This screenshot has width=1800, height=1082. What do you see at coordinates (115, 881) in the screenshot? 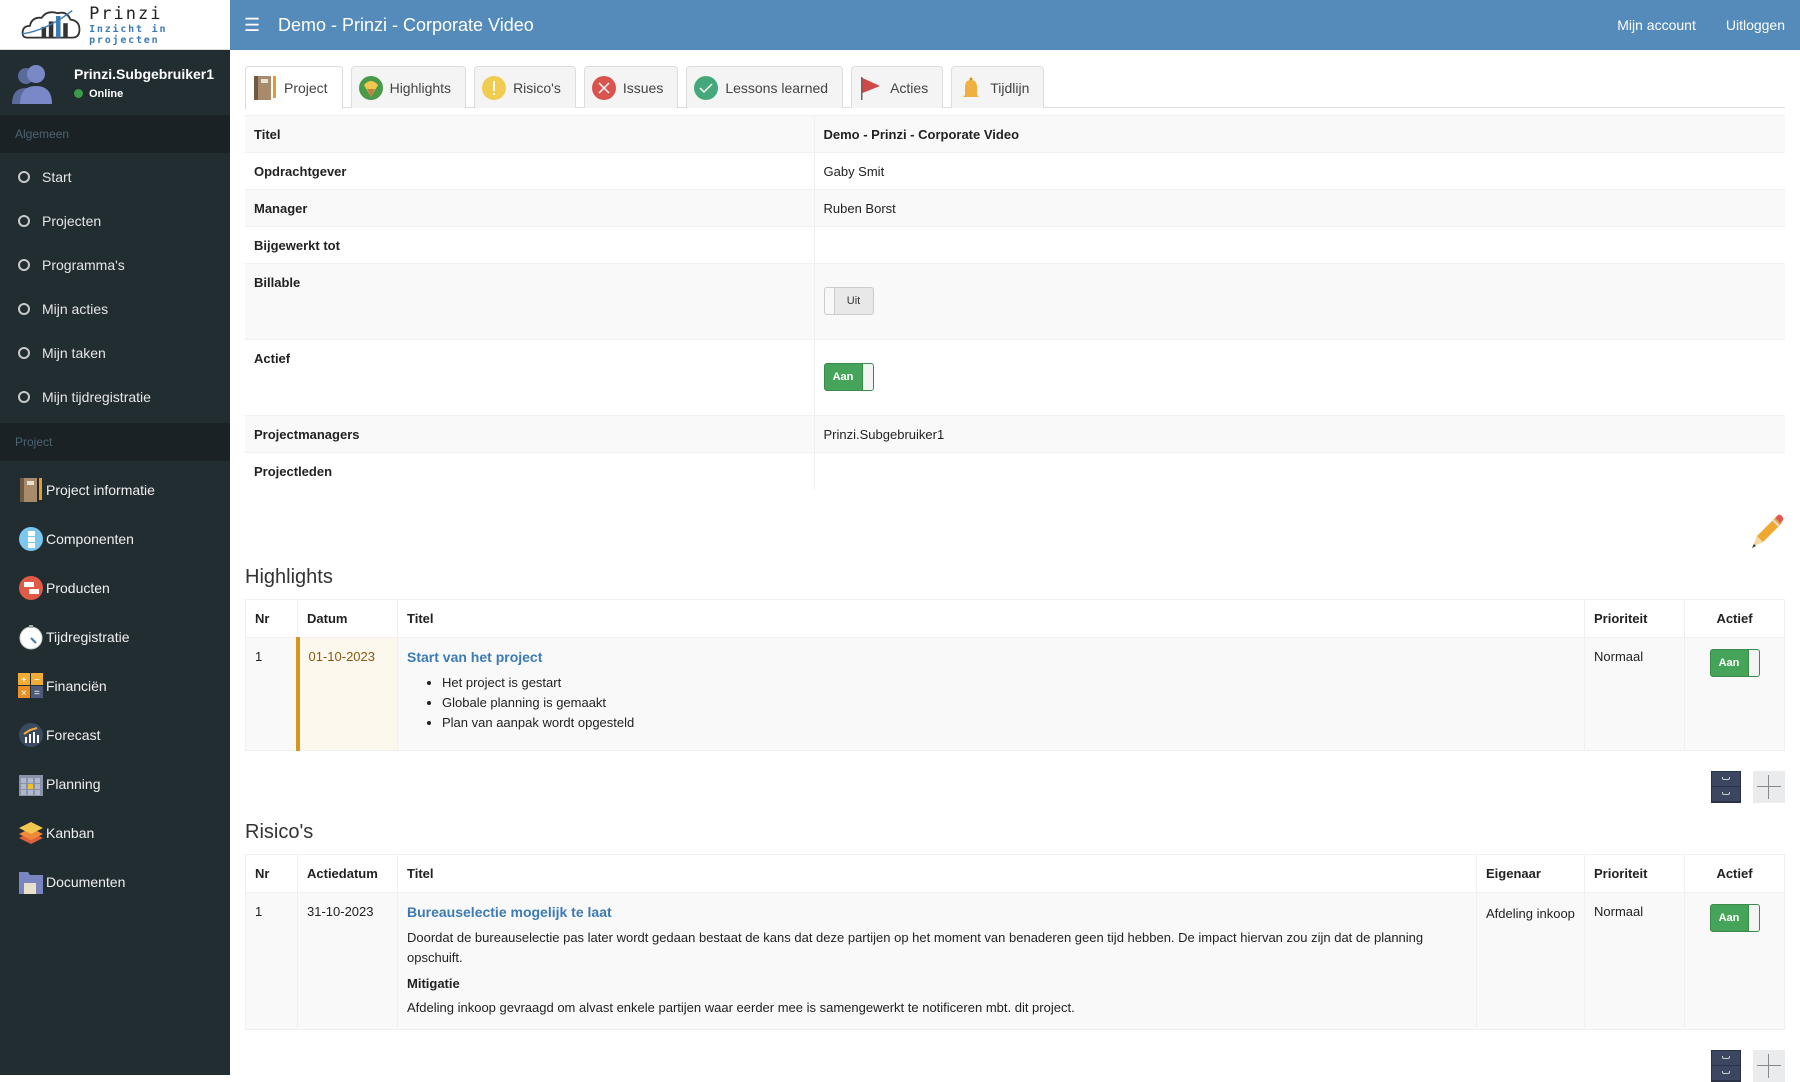
I see `sidebar-item-documenten: Documenten` at bounding box center [115, 881].